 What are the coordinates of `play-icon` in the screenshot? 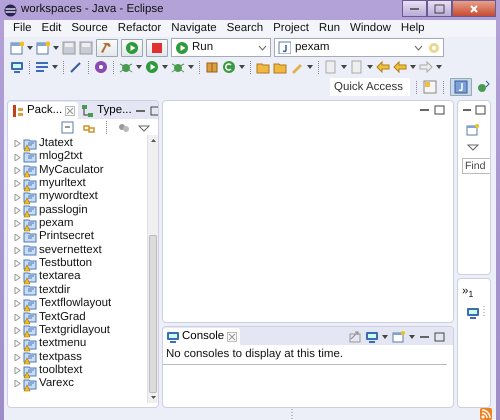 It's located at (132, 47).